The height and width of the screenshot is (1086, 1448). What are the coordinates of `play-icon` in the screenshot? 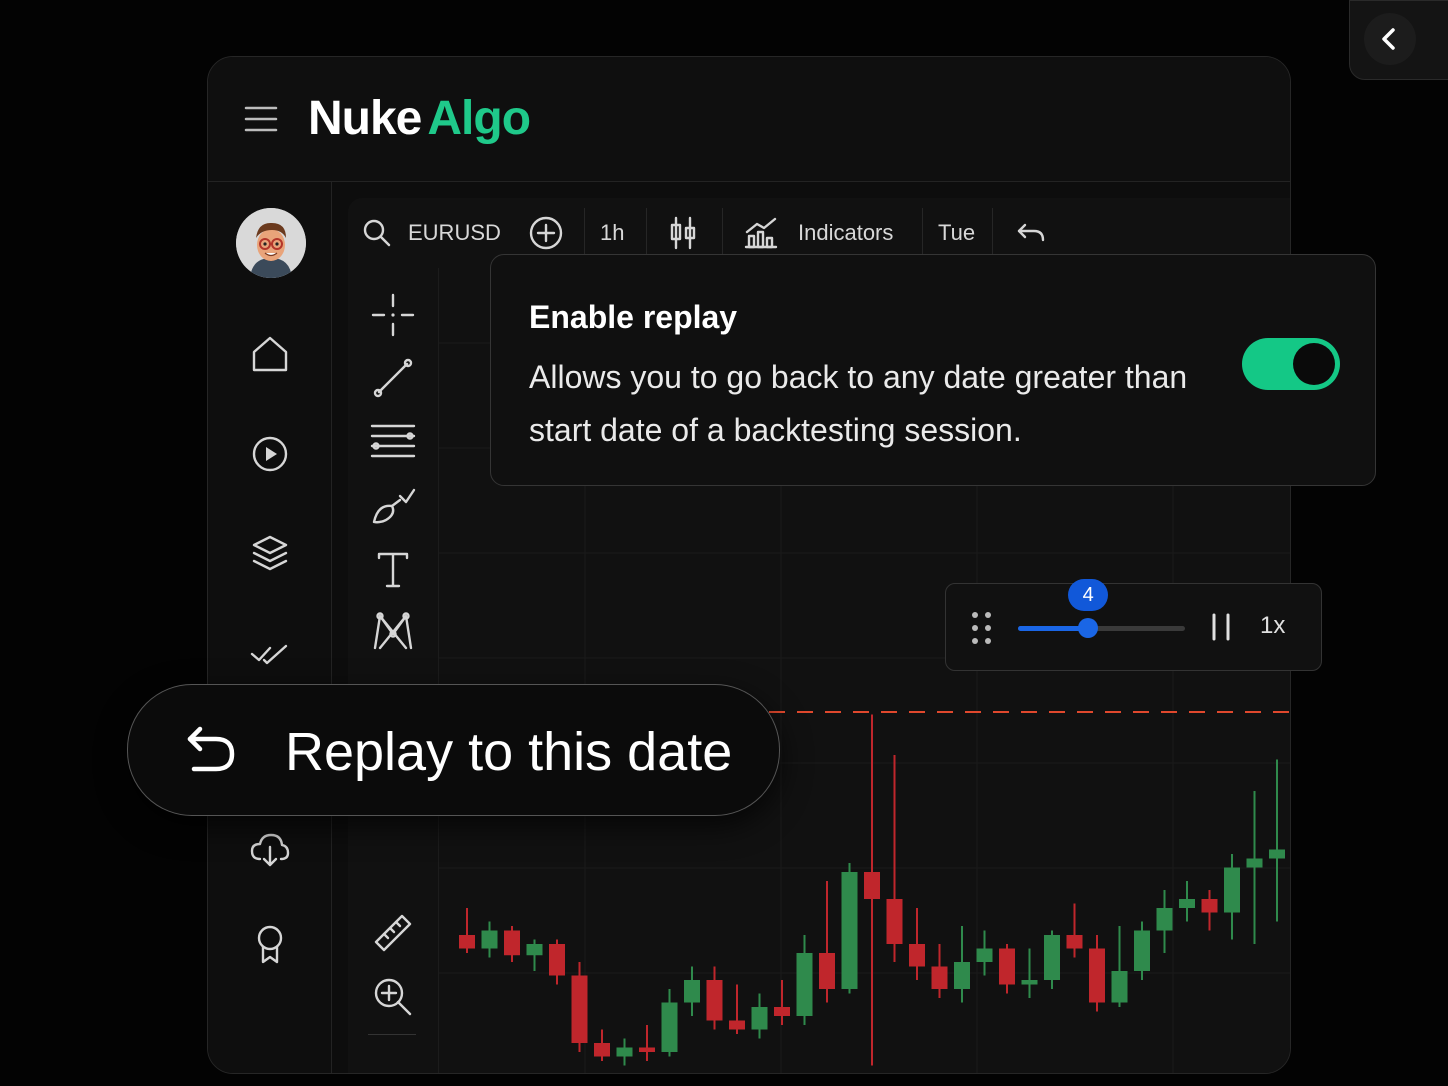 It's located at (270, 454).